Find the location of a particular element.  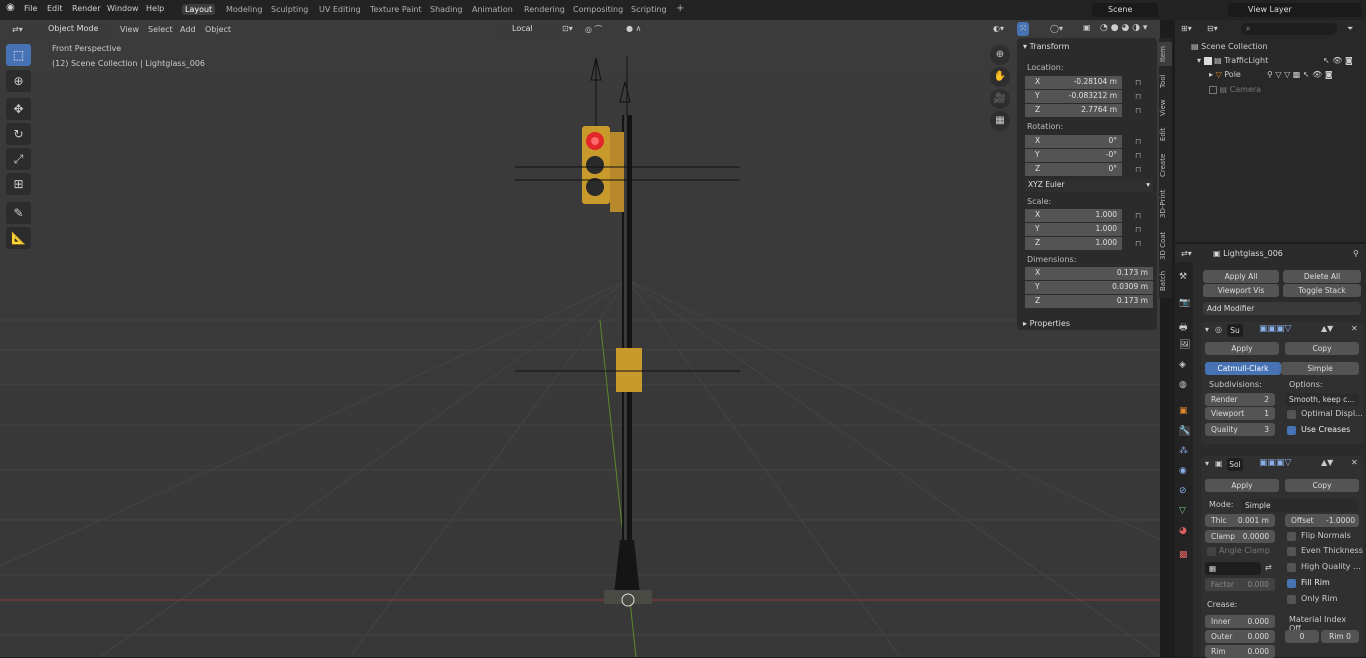

tab-layout: Layout is located at coordinates (199, 9).